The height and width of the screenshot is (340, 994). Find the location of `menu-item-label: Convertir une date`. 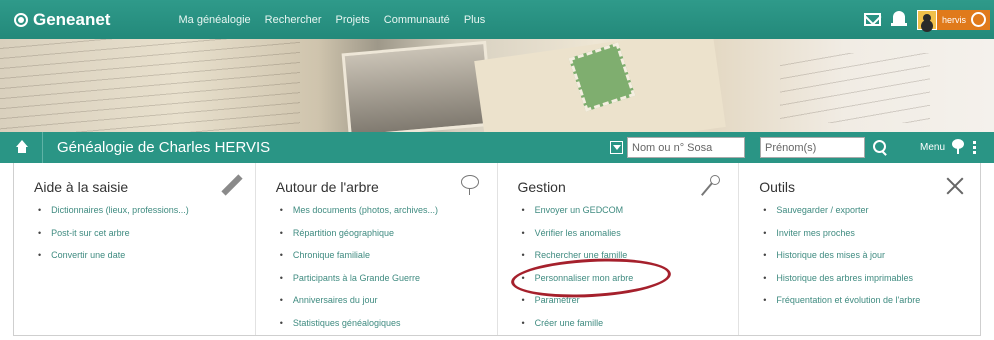

menu-item-label: Convertir une date is located at coordinates (88, 255).